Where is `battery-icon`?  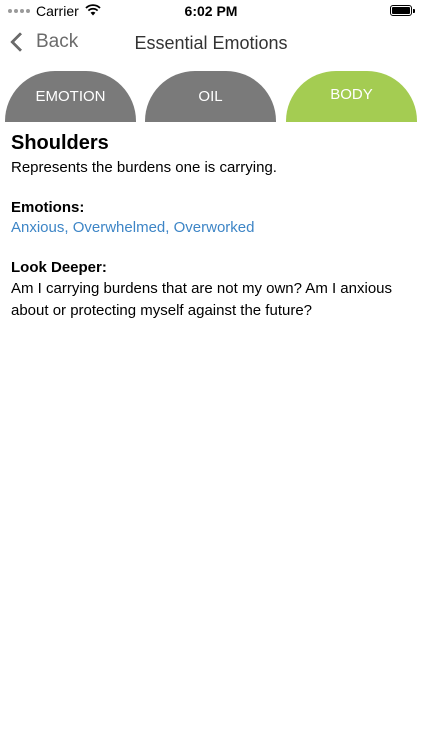
battery-icon is located at coordinates (402, 10).